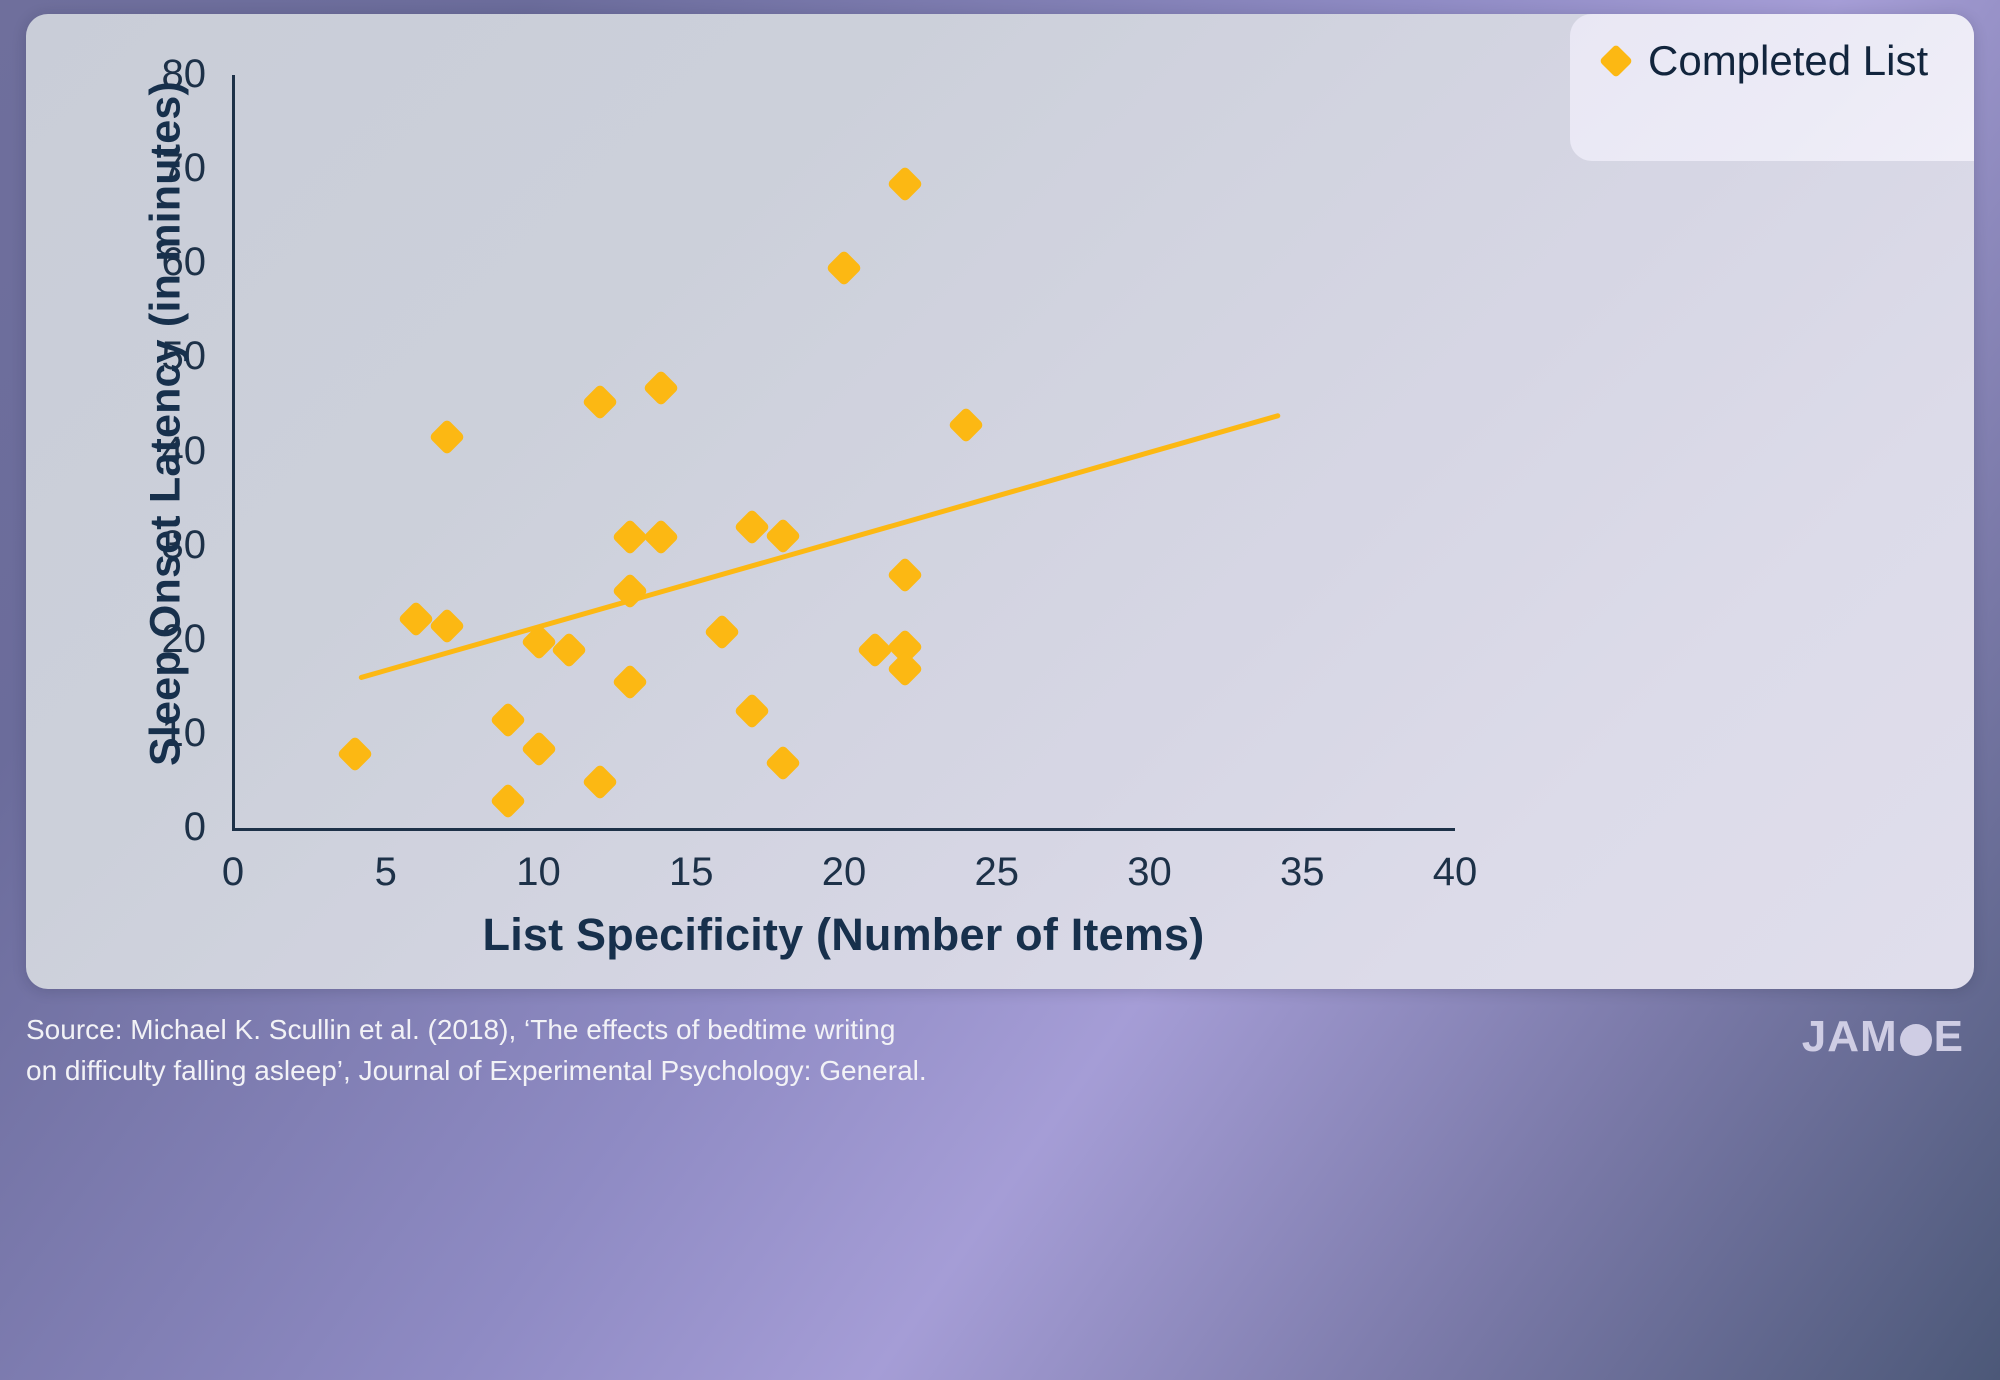 This screenshot has width=2000, height=1380. What do you see at coordinates (1455, 872) in the screenshot?
I see `x-tick-label: 40` at bounding box center [1455, 872].